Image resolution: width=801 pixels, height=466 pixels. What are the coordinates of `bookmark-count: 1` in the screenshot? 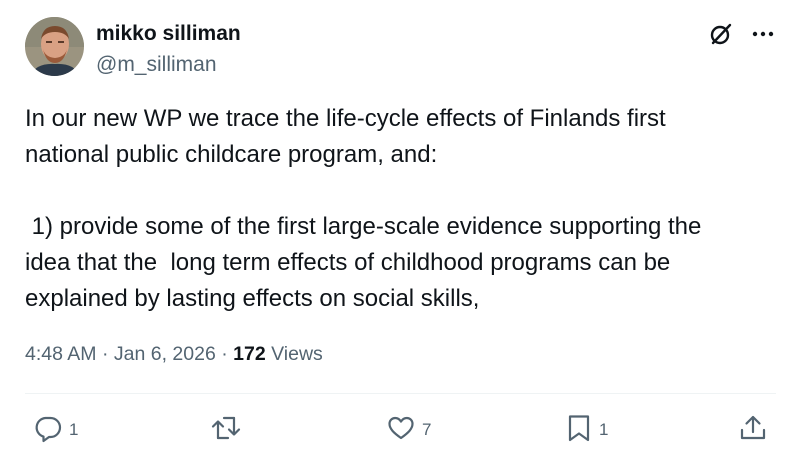 It's located at (604, 429).